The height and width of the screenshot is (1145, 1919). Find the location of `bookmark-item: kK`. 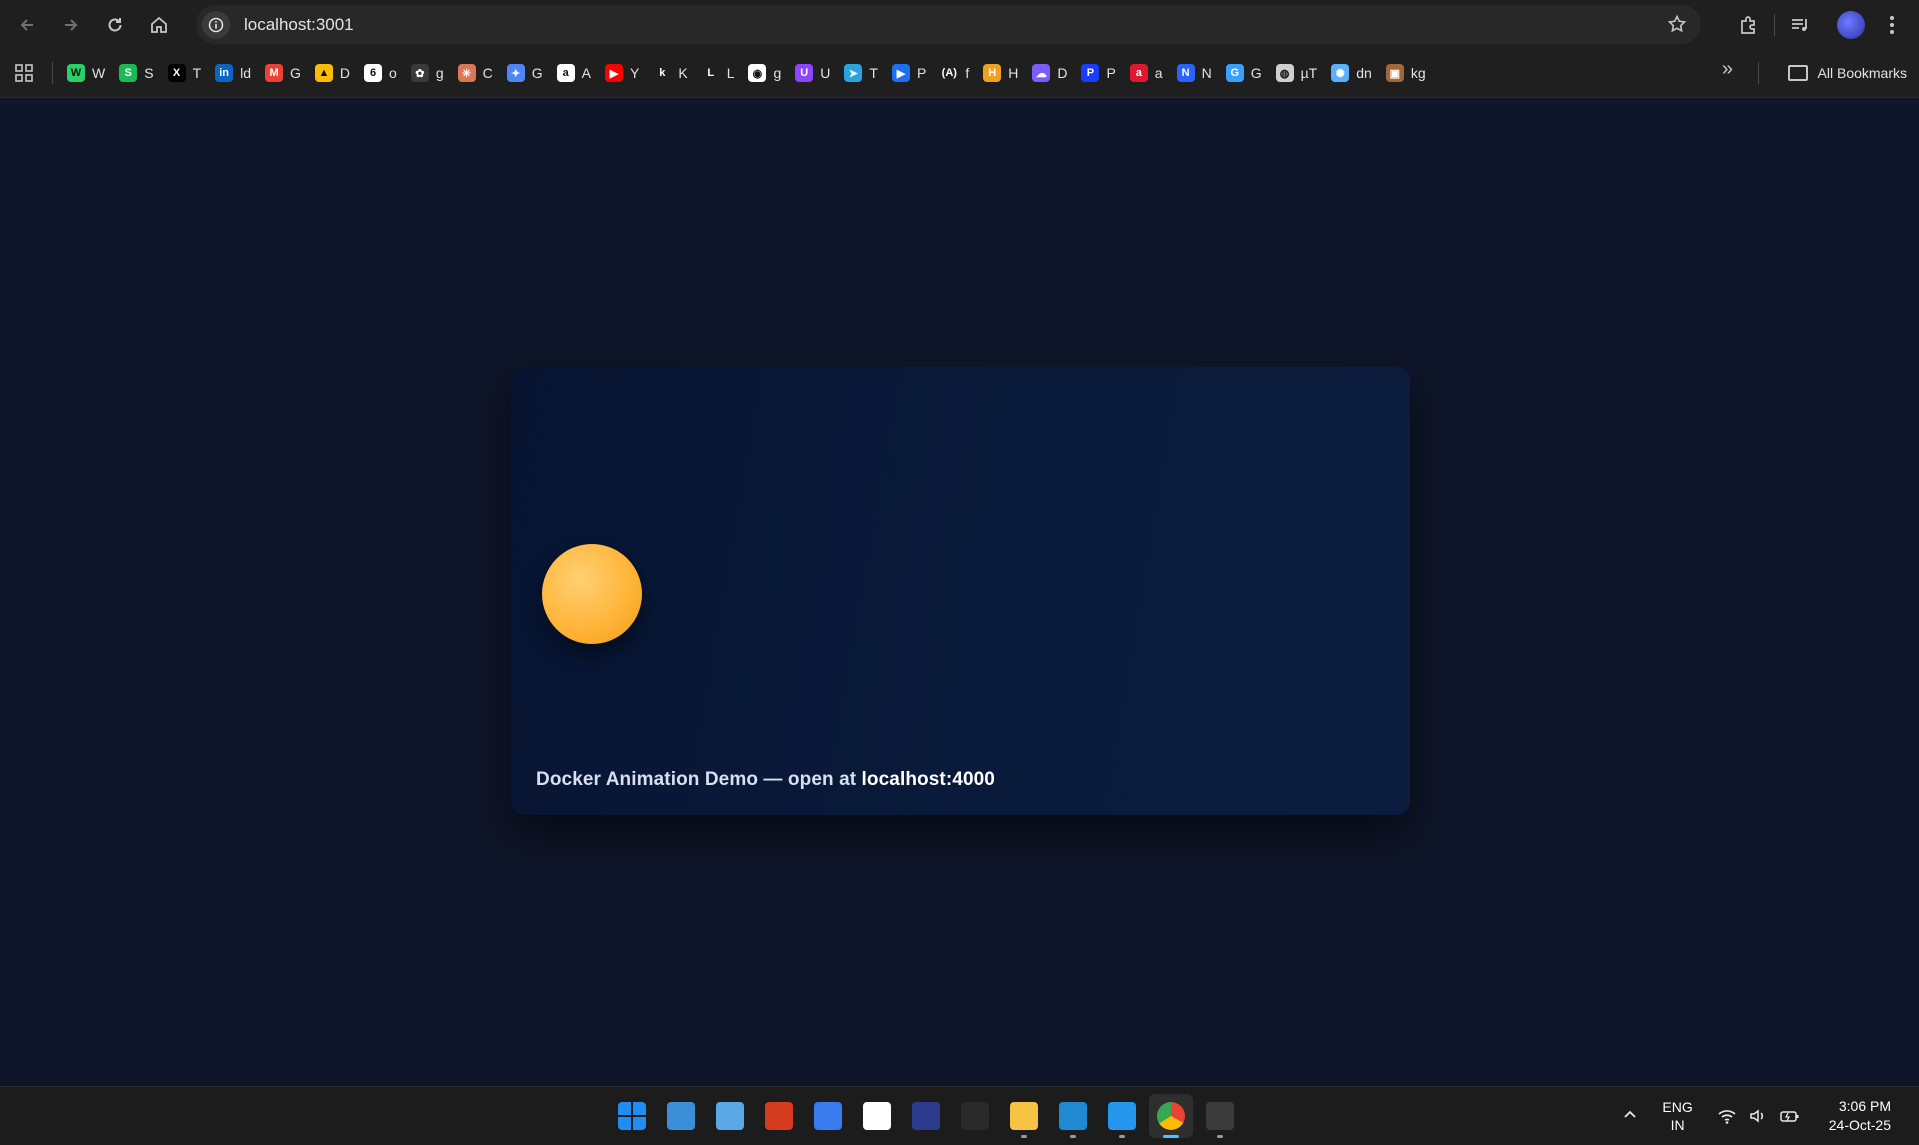

bookmark-item: kK is located at coordinates (671, 73).